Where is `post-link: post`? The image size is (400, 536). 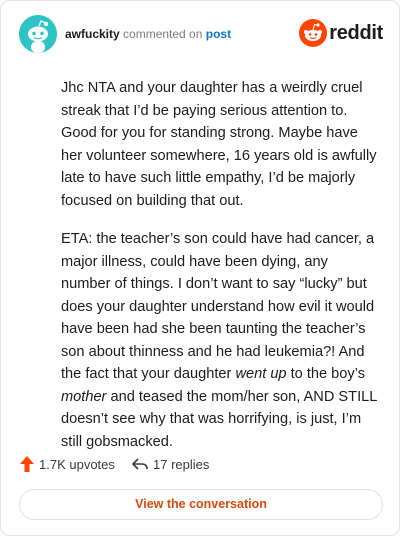
post-link: post is located at coordinates (218, 34).